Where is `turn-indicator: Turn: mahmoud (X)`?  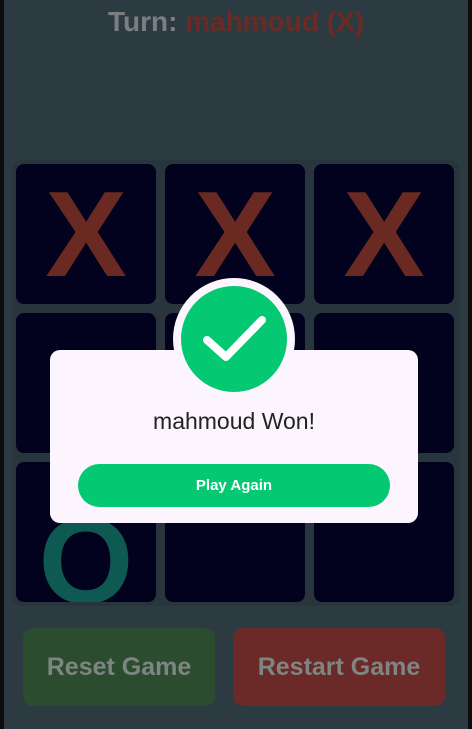 turn-indicator: Turn: mahmoud (X) is located at coordinates (236, 22).